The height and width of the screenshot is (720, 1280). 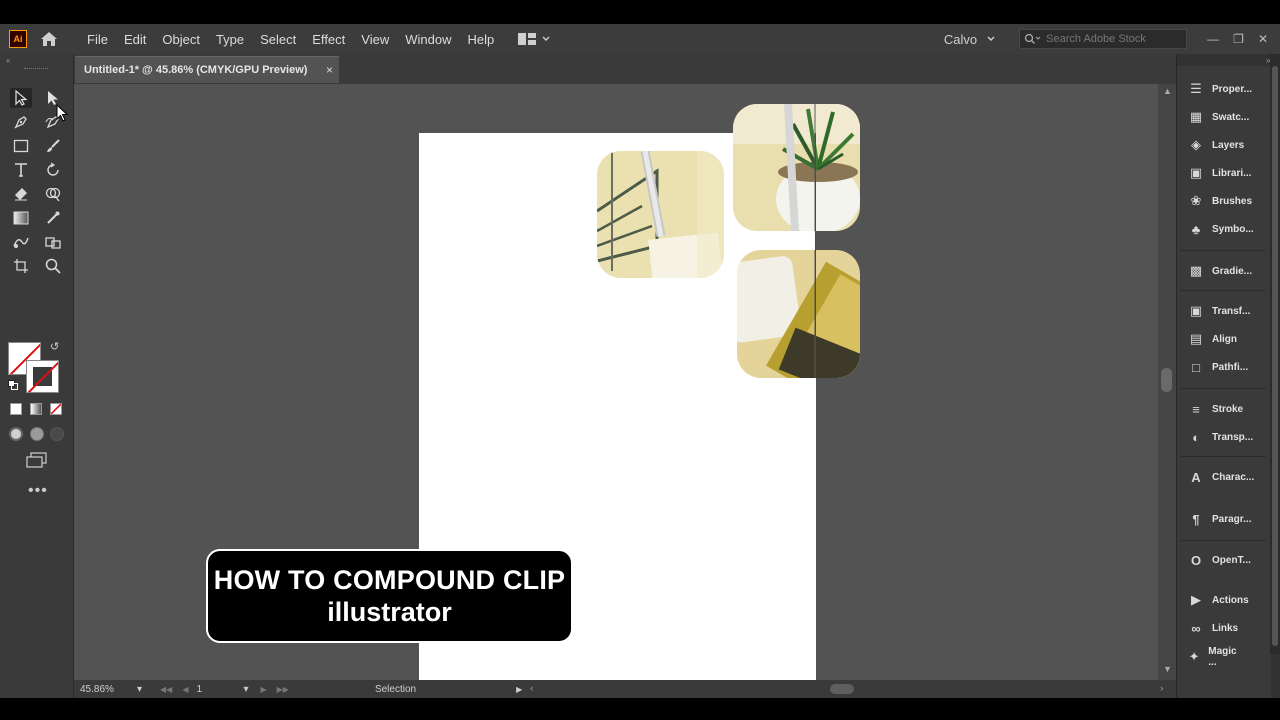 I want to click on menu-effect: Effect, so click(x=328, y=39).